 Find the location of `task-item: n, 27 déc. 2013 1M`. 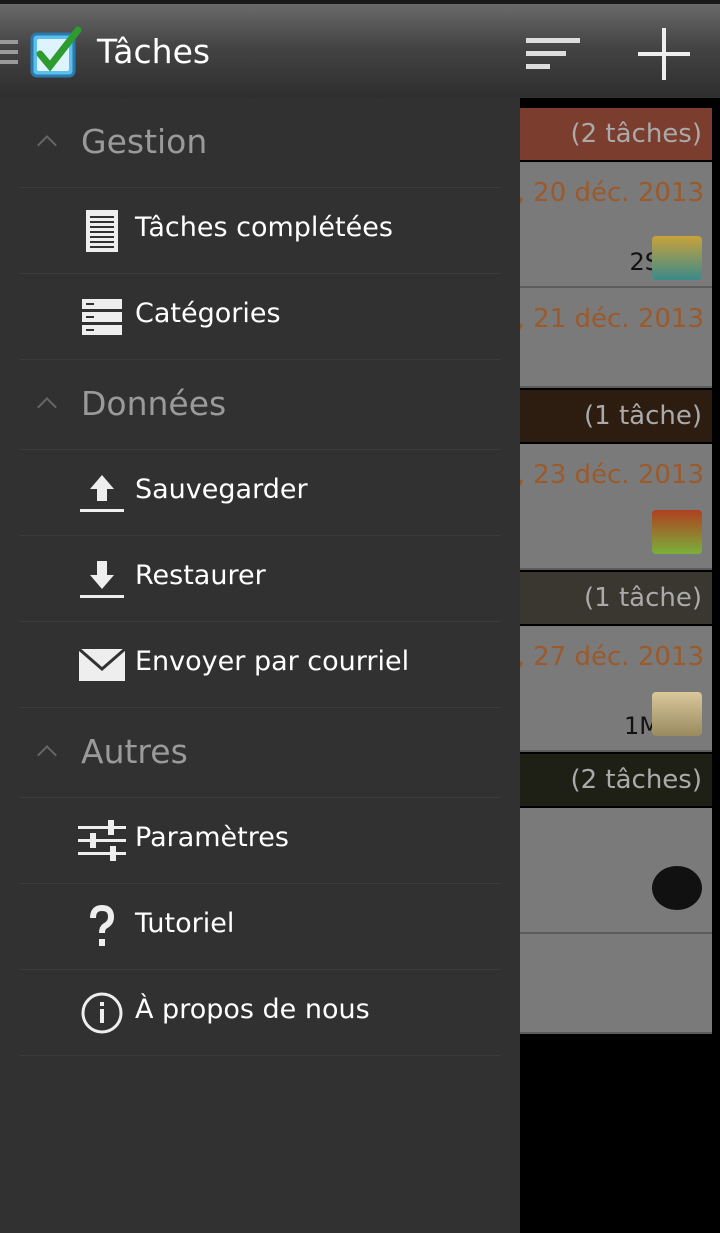

task-item: n, 27 déc. 2013 1M is located at coordinates (616, 689).